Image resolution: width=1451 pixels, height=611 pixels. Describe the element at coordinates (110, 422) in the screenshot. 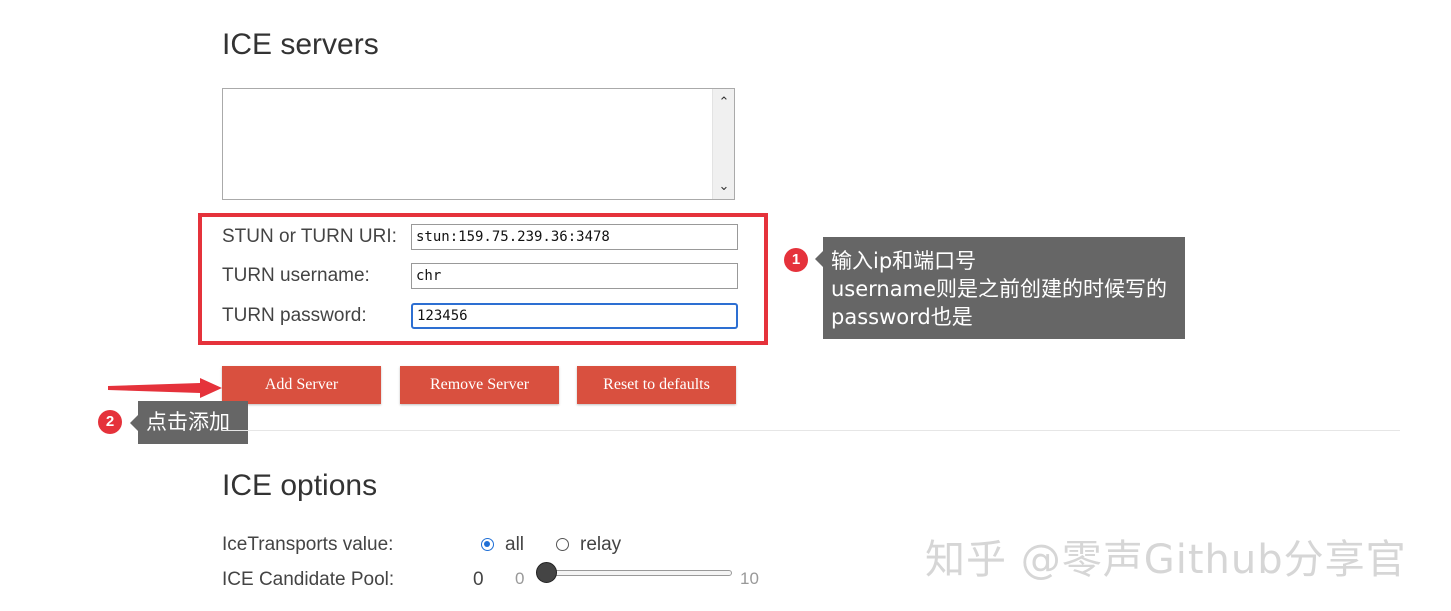

I see `badge-2: 2` at that location.